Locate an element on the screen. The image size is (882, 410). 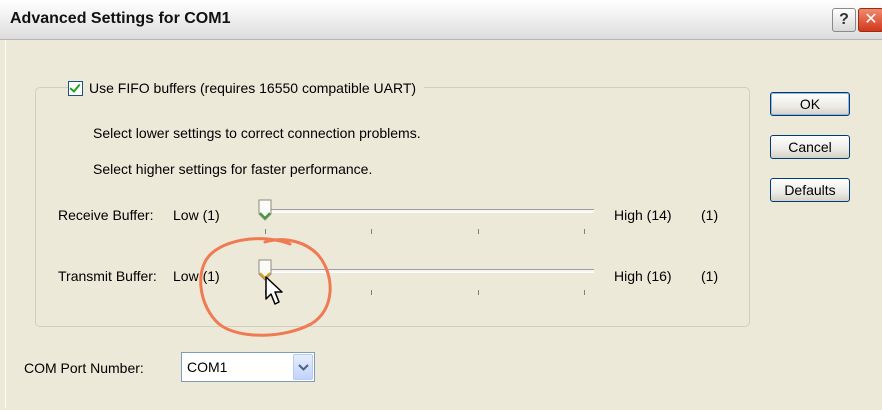
mouse-pointer-icon is located at coordinates (274, 290).